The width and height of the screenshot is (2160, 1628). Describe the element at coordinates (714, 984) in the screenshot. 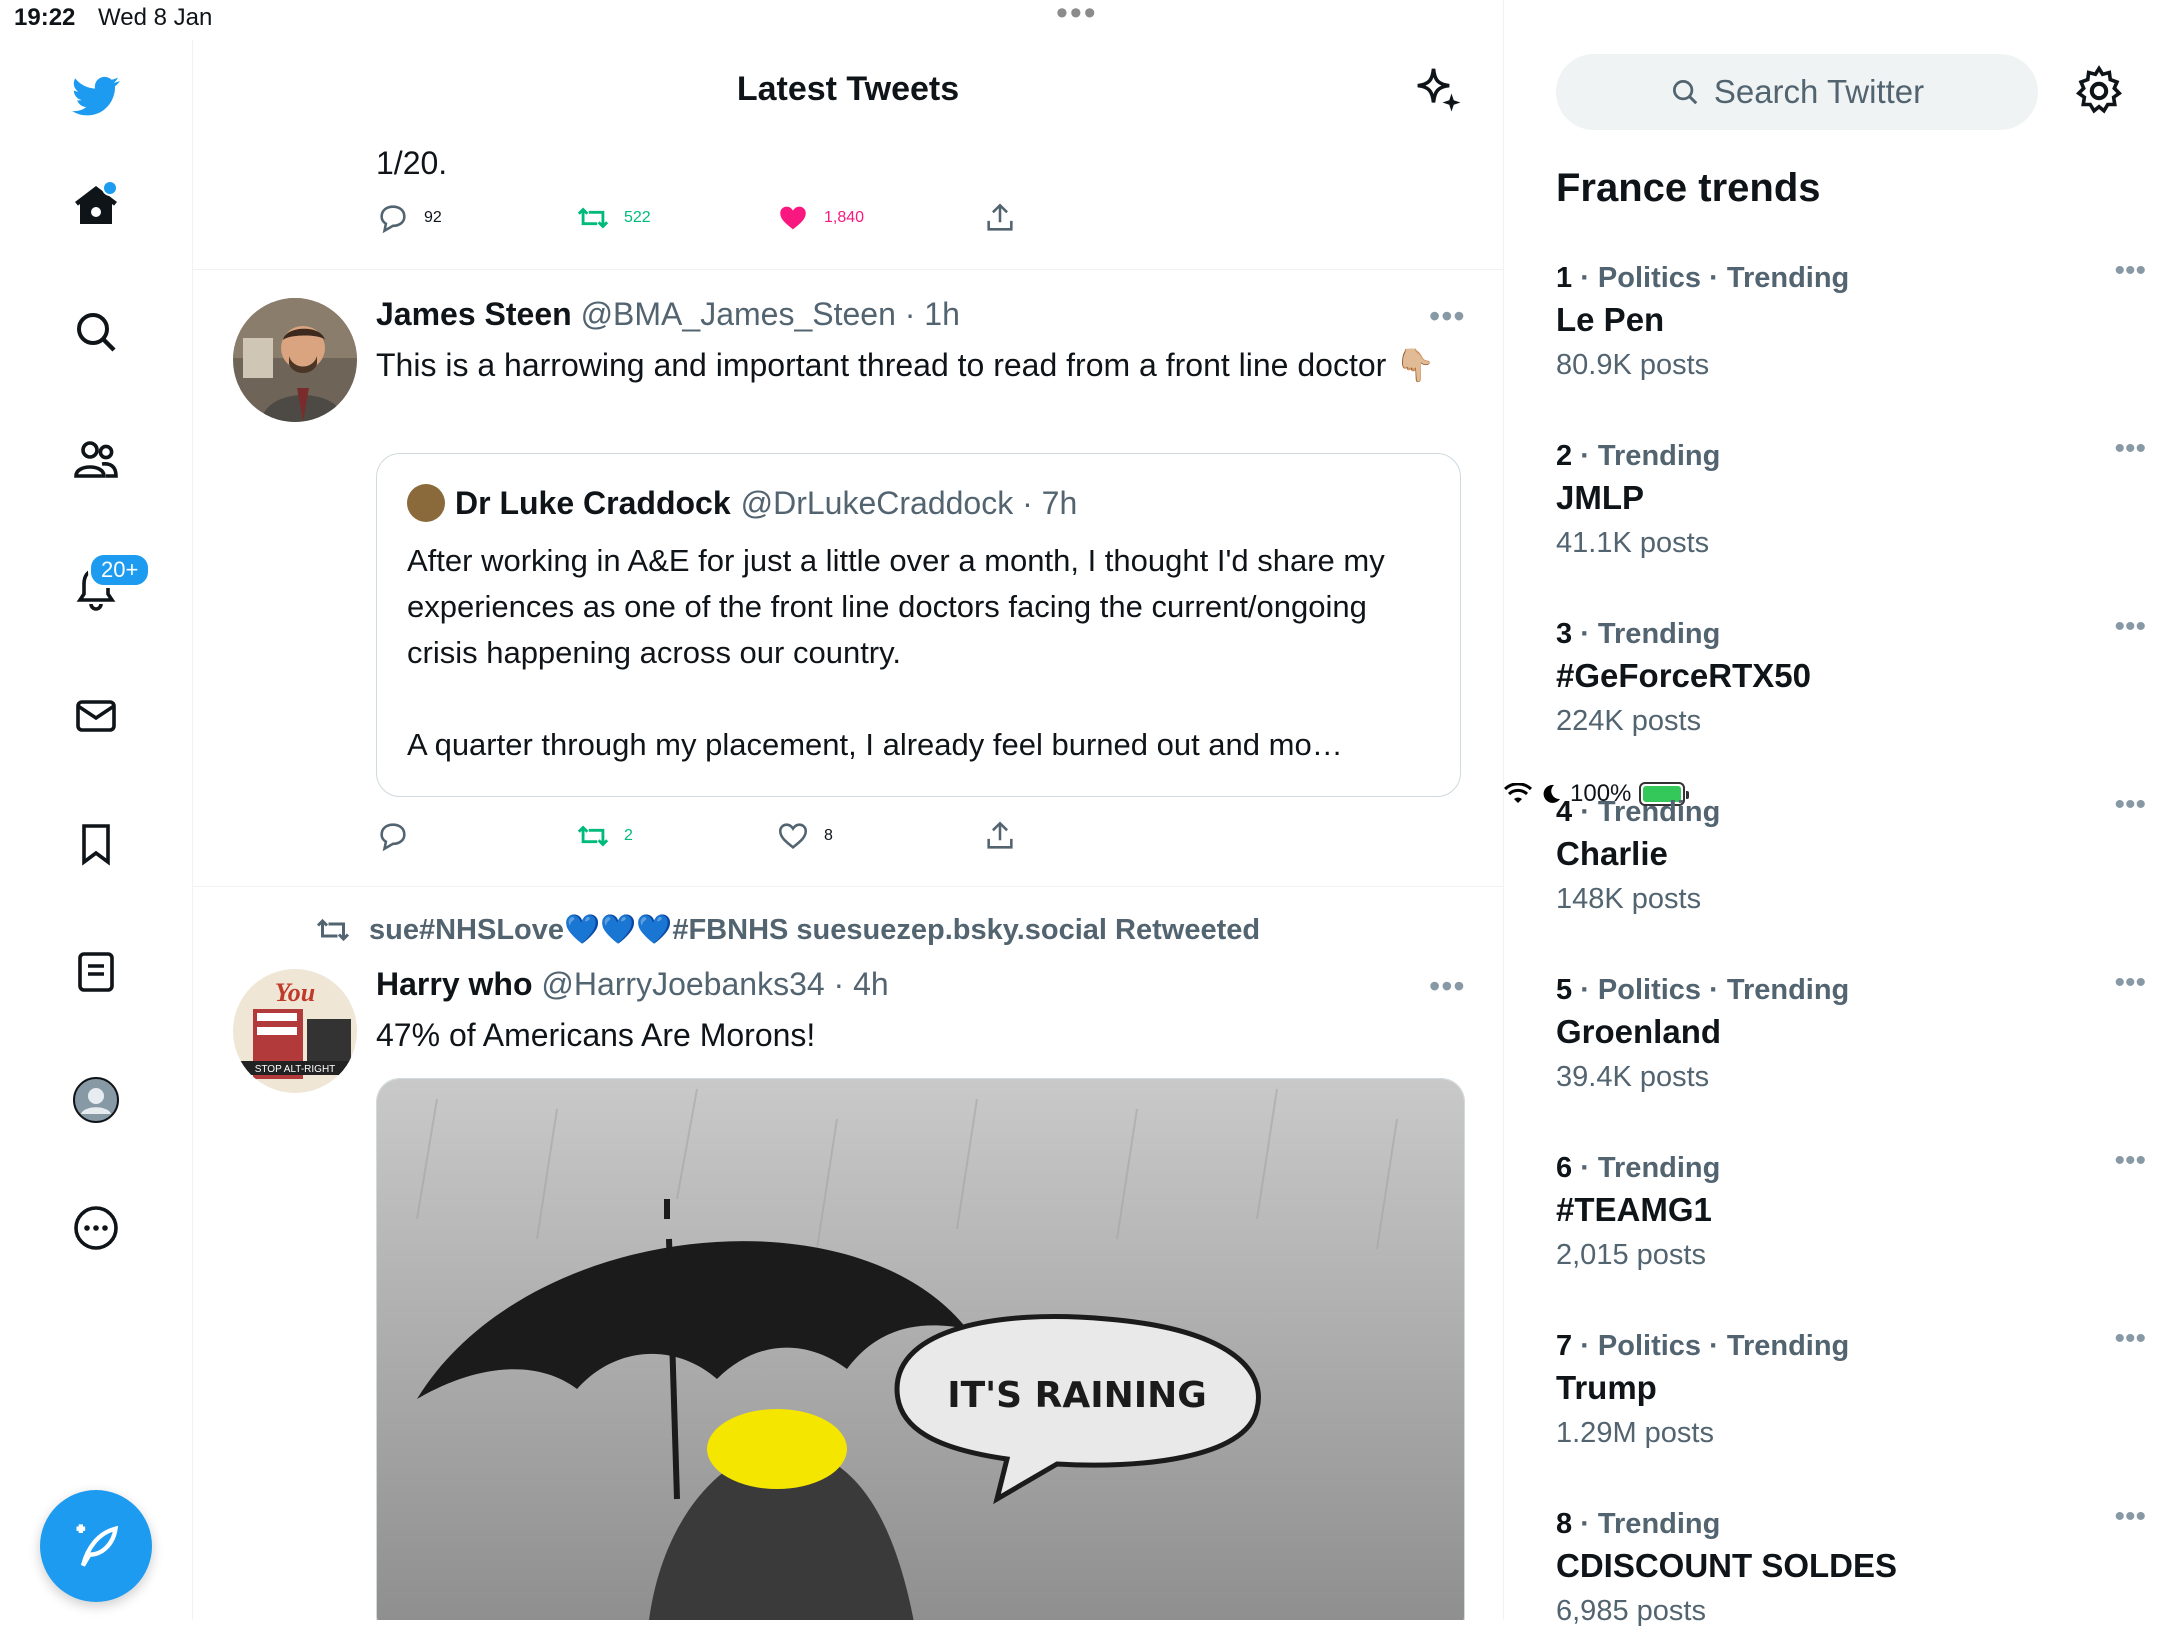

I see `author-handle: @HarryJoebanks34 · 4h` at that location.